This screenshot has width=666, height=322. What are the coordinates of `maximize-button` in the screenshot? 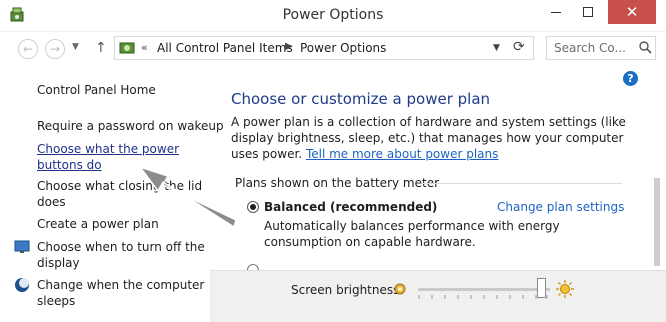 It's located at (588, 12).